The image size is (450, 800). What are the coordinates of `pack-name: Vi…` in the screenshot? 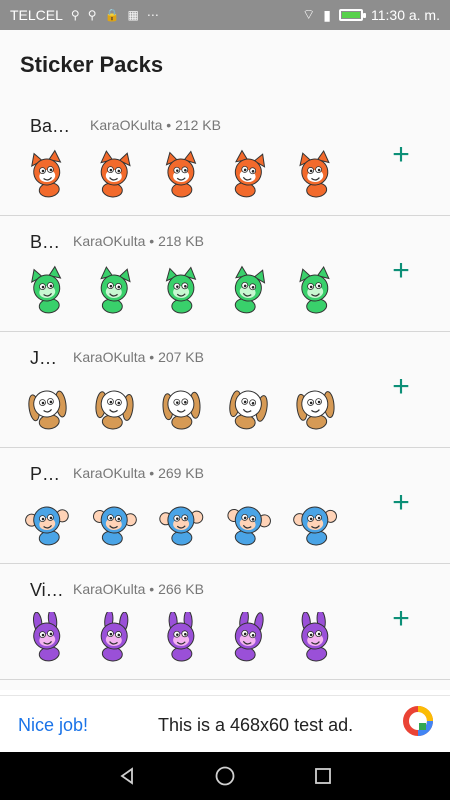 It's located at (47, 590).